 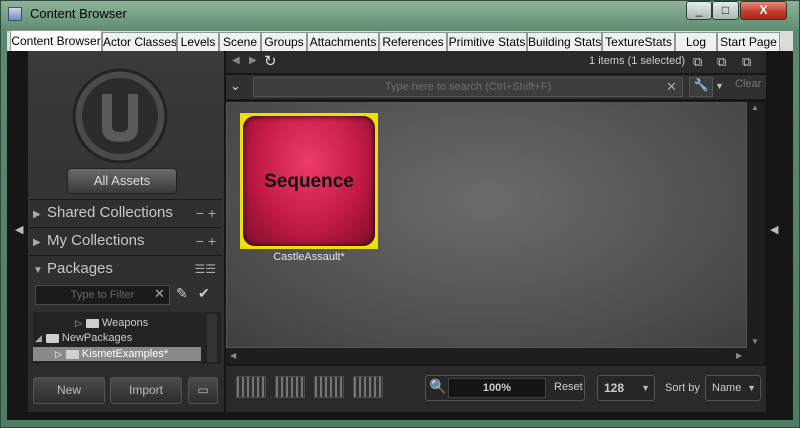 What do you see at coordinates (120, 116) in the screenshot?
I see `unreal-logo-icon` at bounding box center [120, 116].